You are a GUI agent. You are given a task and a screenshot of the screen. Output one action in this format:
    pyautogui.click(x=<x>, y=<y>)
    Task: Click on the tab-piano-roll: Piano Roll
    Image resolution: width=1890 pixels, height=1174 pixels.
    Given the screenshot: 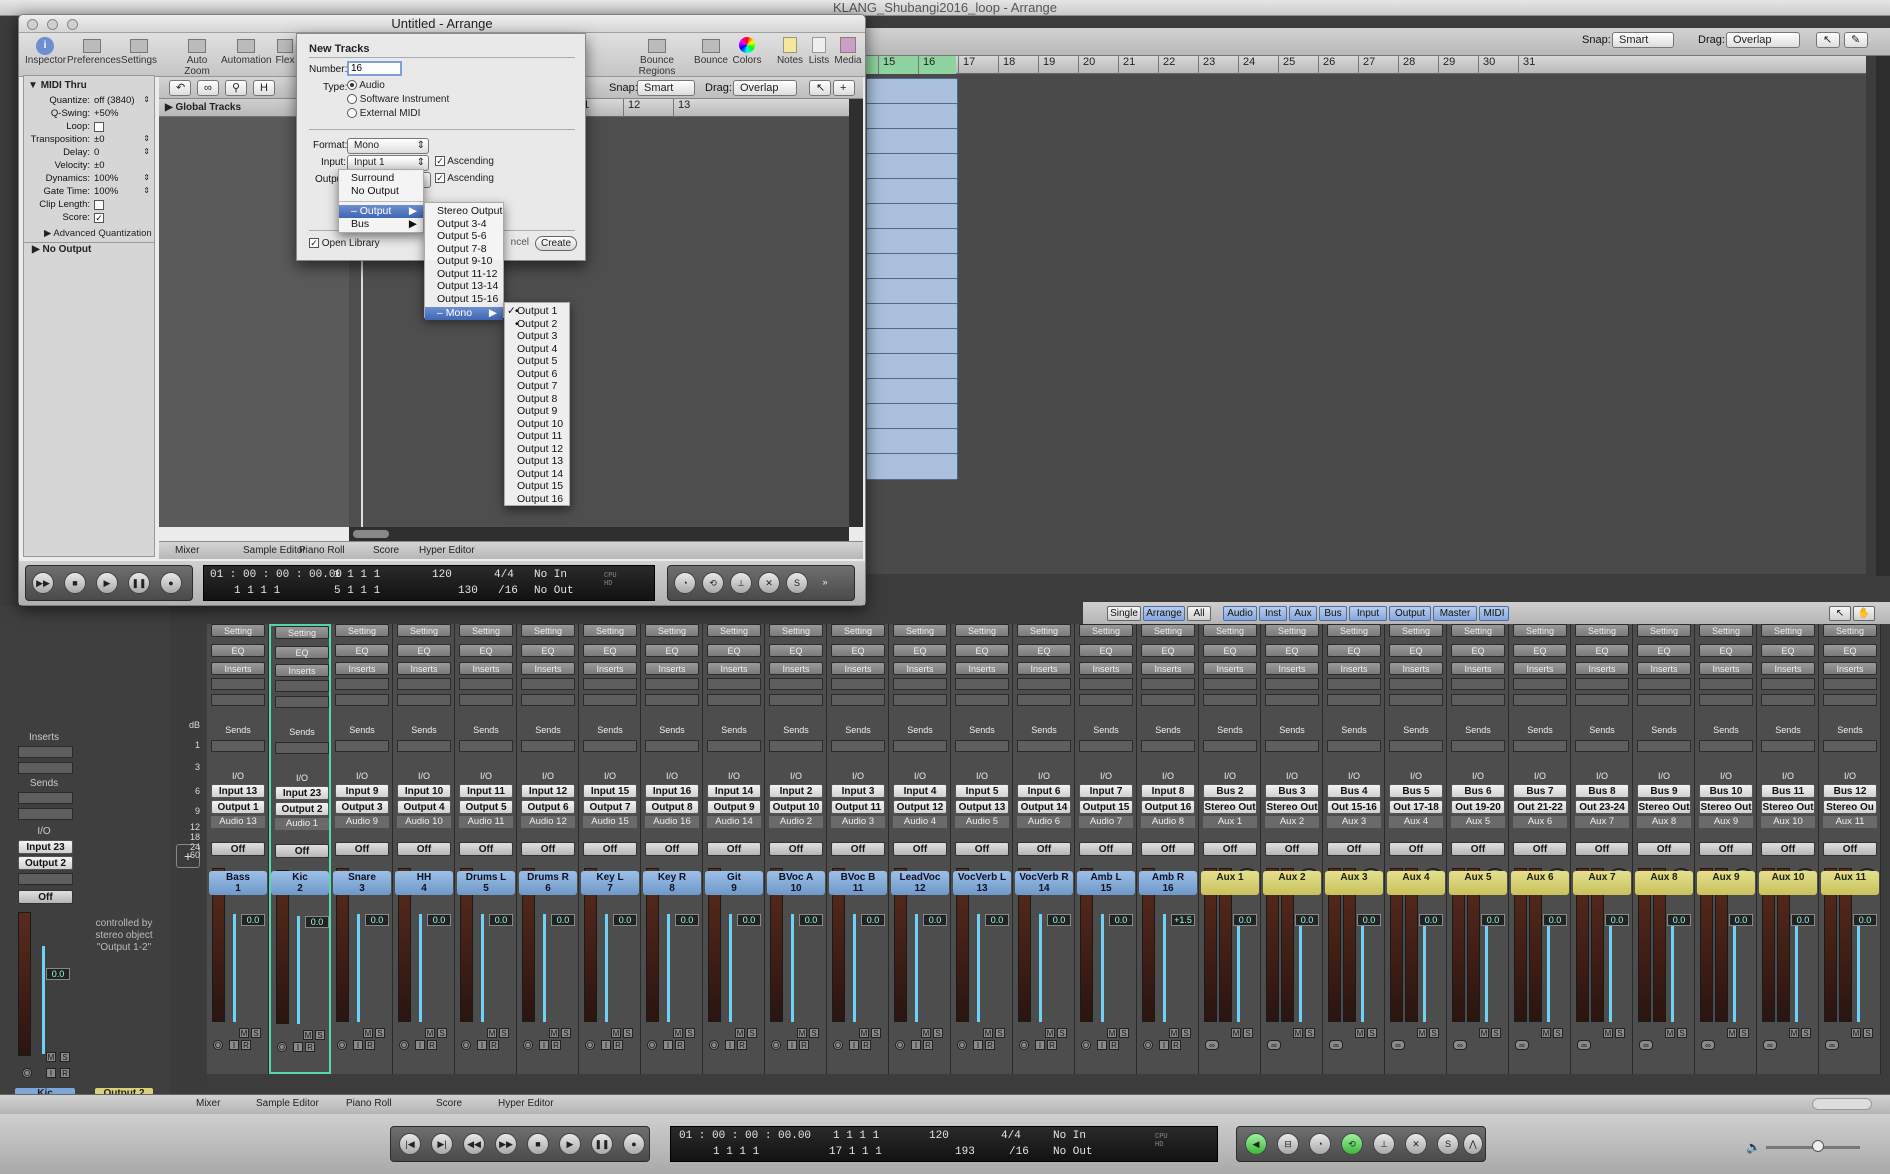 What is the action you would take?
    pyautogui.click(x=322, y=550)
    